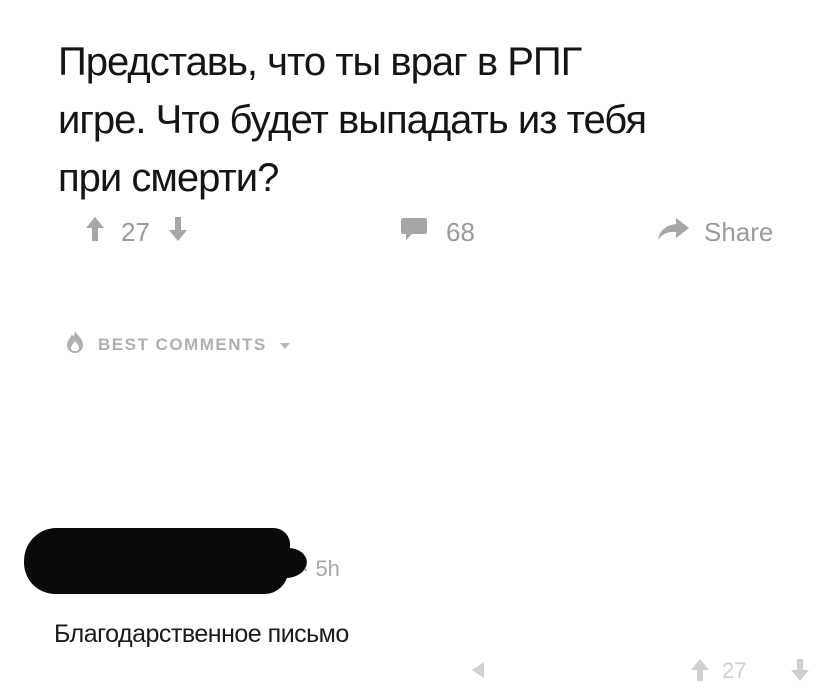  What do you see at coordinates (490, 673) in the screenshot?
I see `reply-icon` at bounding box center [490, 673].